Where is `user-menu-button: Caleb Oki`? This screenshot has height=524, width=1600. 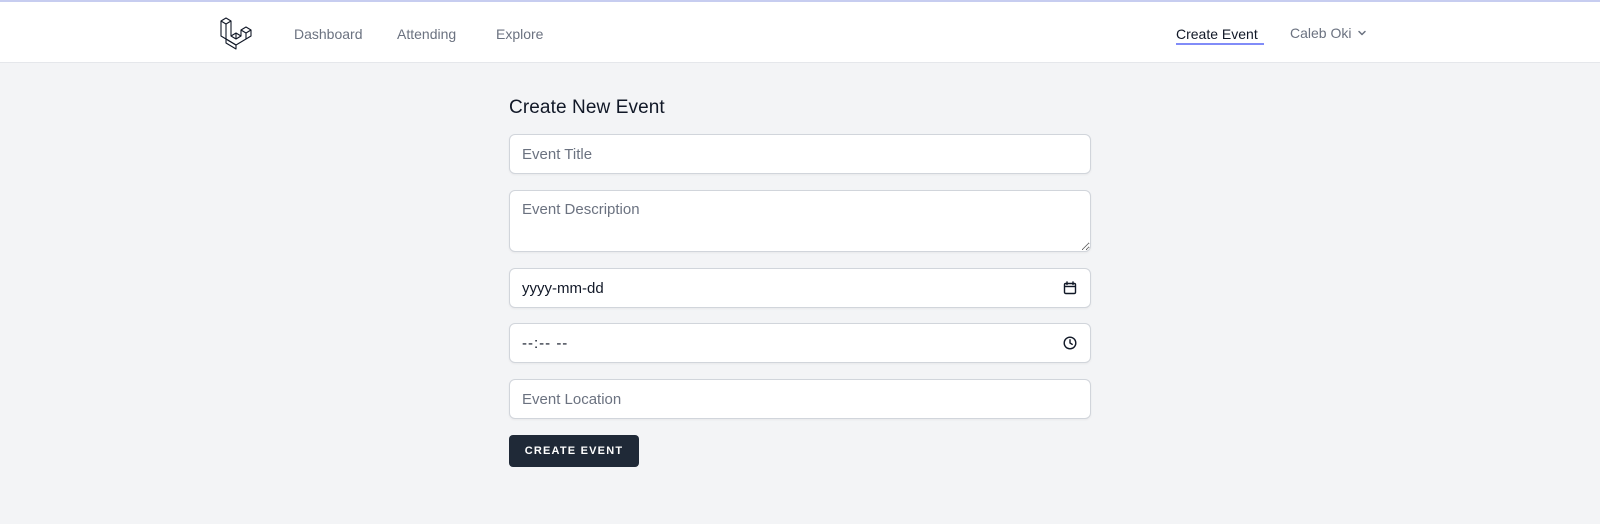
user-menu-button: Caleb Oki is located at coordinates (1328, 33).